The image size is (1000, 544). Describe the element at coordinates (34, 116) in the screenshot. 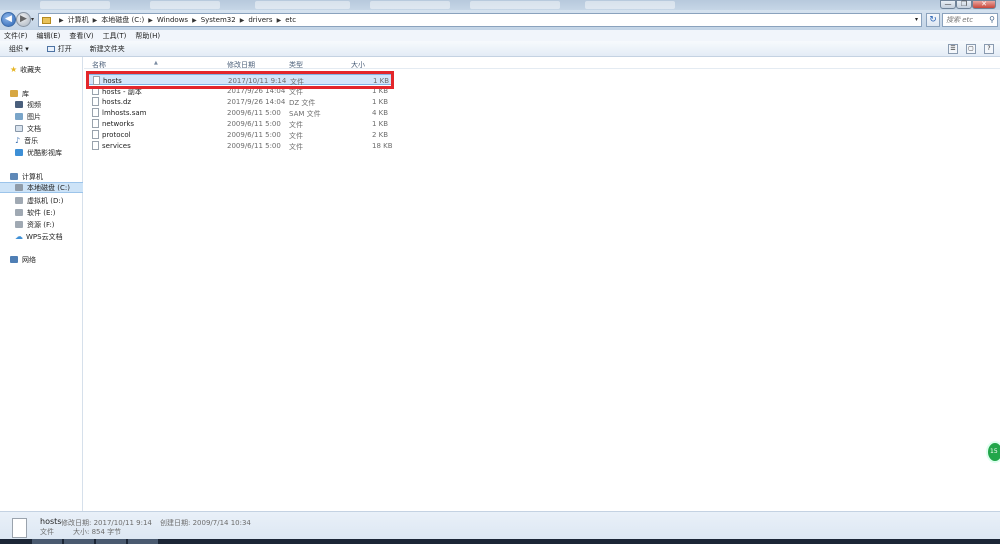

I see `nav-pictures-label: 图片` at that location.